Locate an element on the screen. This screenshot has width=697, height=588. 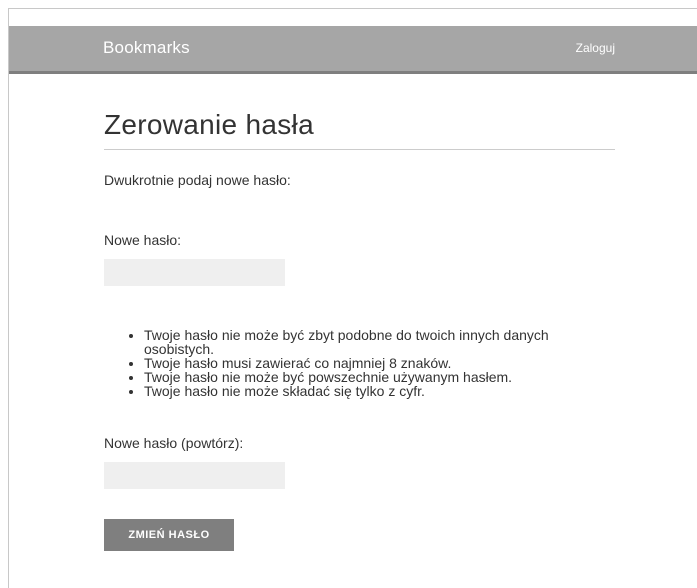
login-link: Zaloguj is located at coordinates (595, 48).